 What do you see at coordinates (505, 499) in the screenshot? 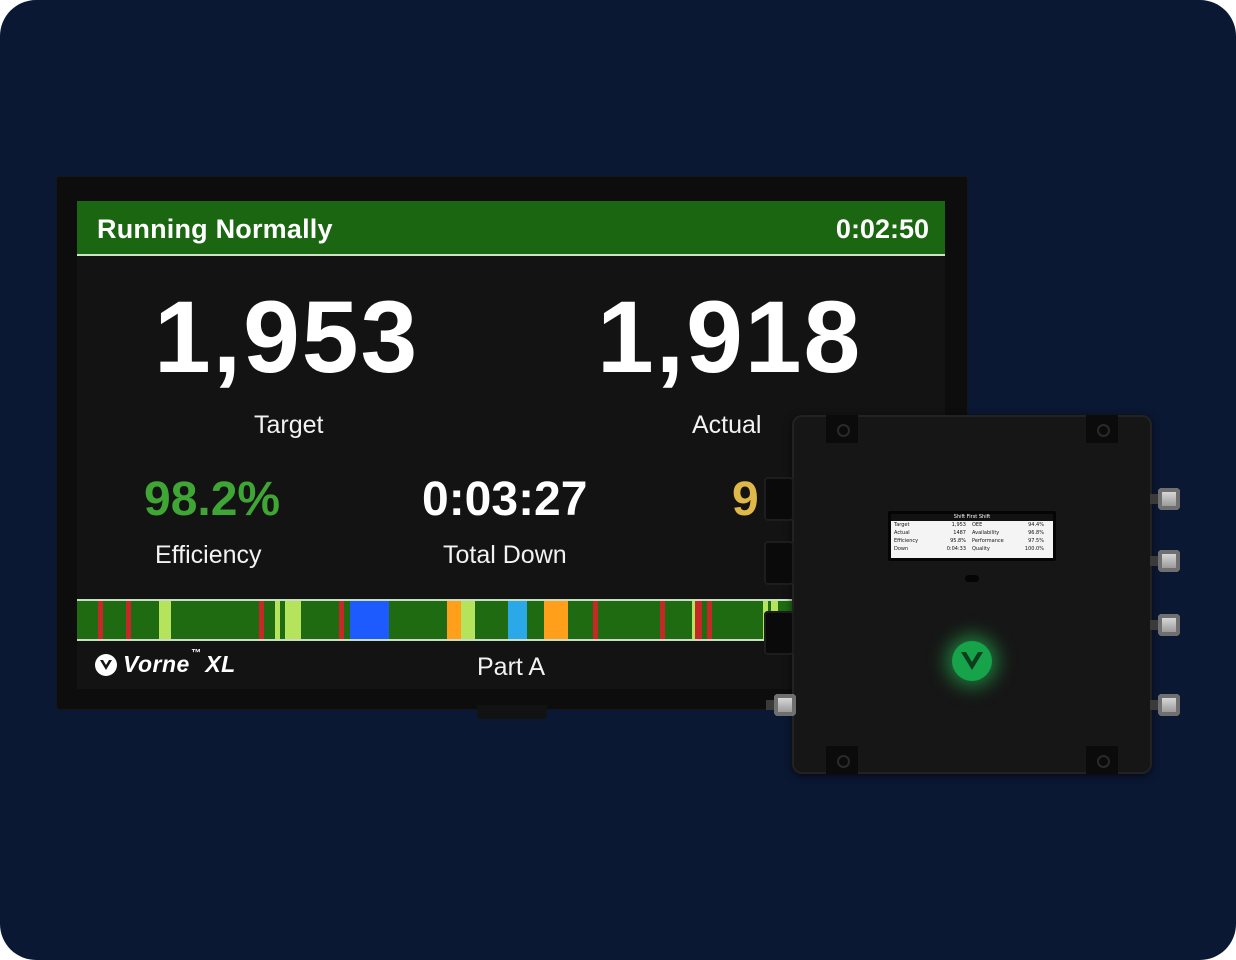
I see `total-down-value: 0:03:27` at bounding box center [505, 499].